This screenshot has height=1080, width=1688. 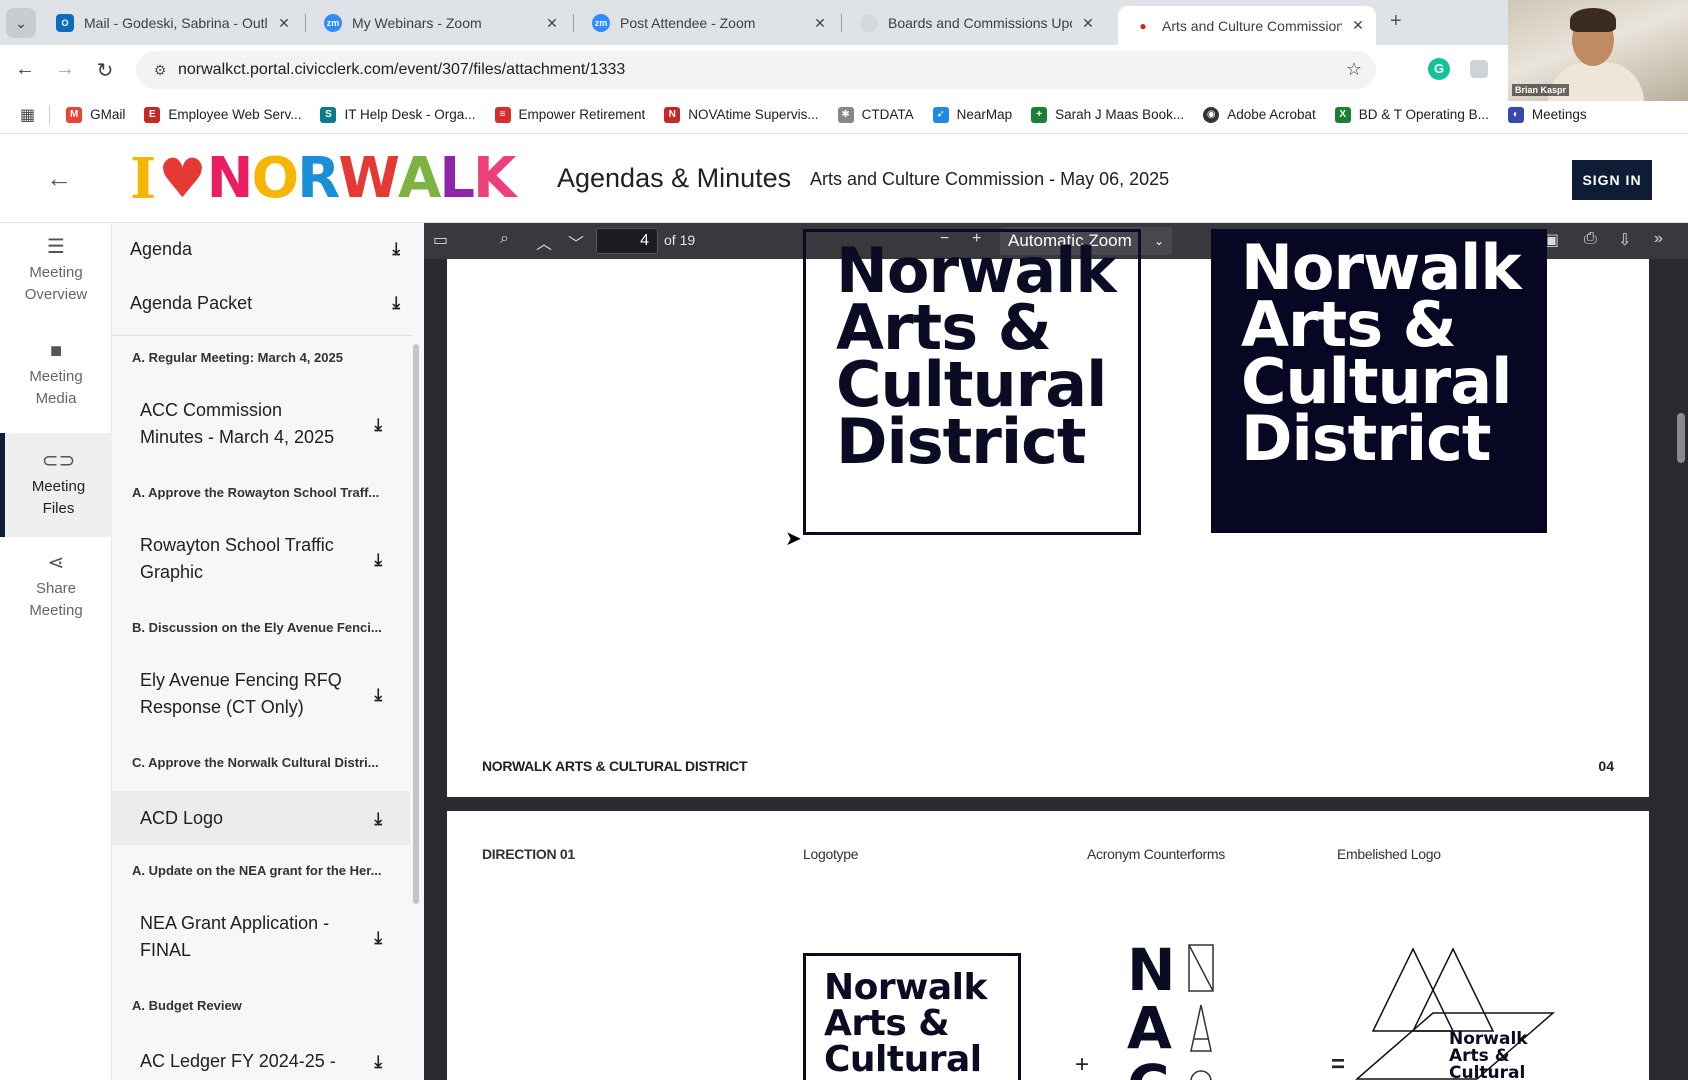 I want to click on share-icon: ⋖, so click(x=56, y=563).